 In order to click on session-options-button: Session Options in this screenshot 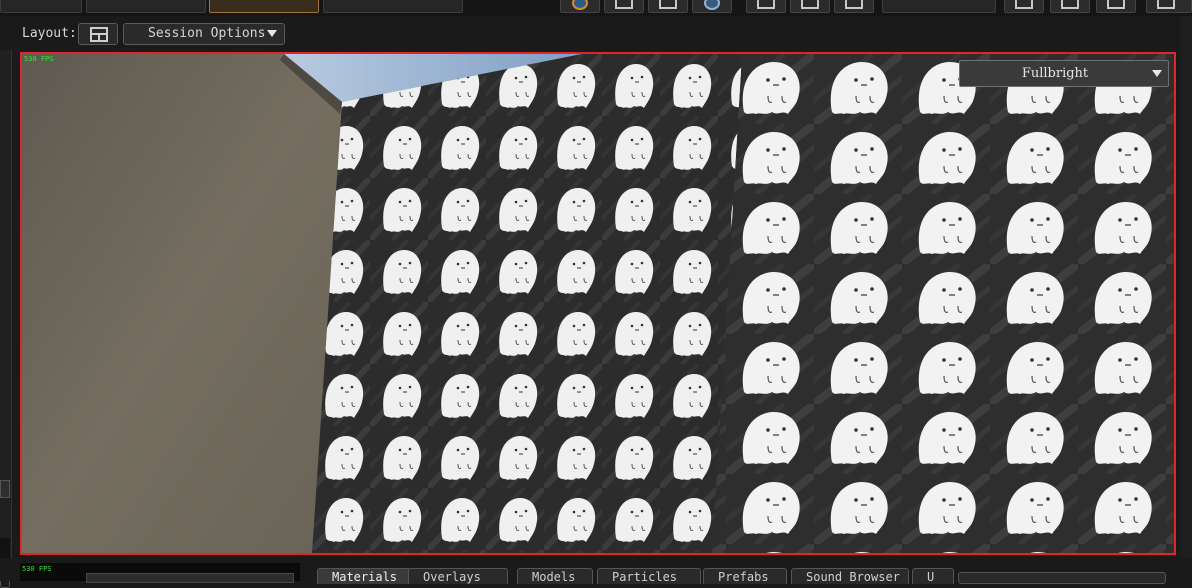, I will do `click(204, 34)`.